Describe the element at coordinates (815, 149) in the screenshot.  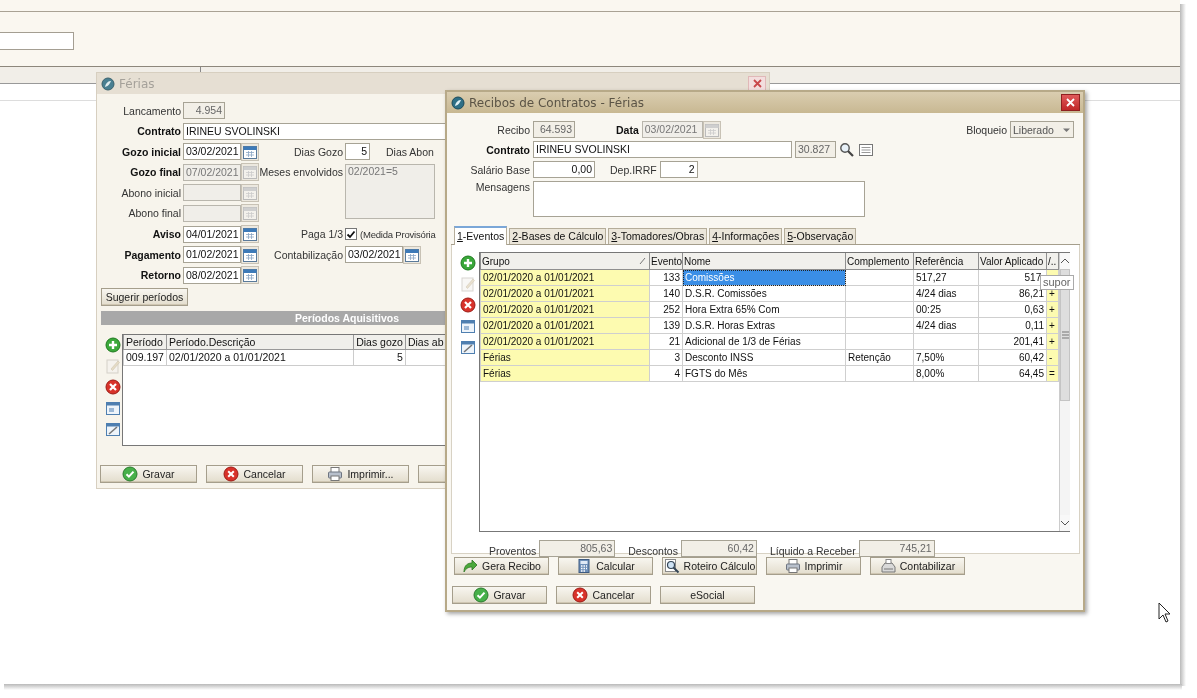
I see `input-field: 30.827` at that location.